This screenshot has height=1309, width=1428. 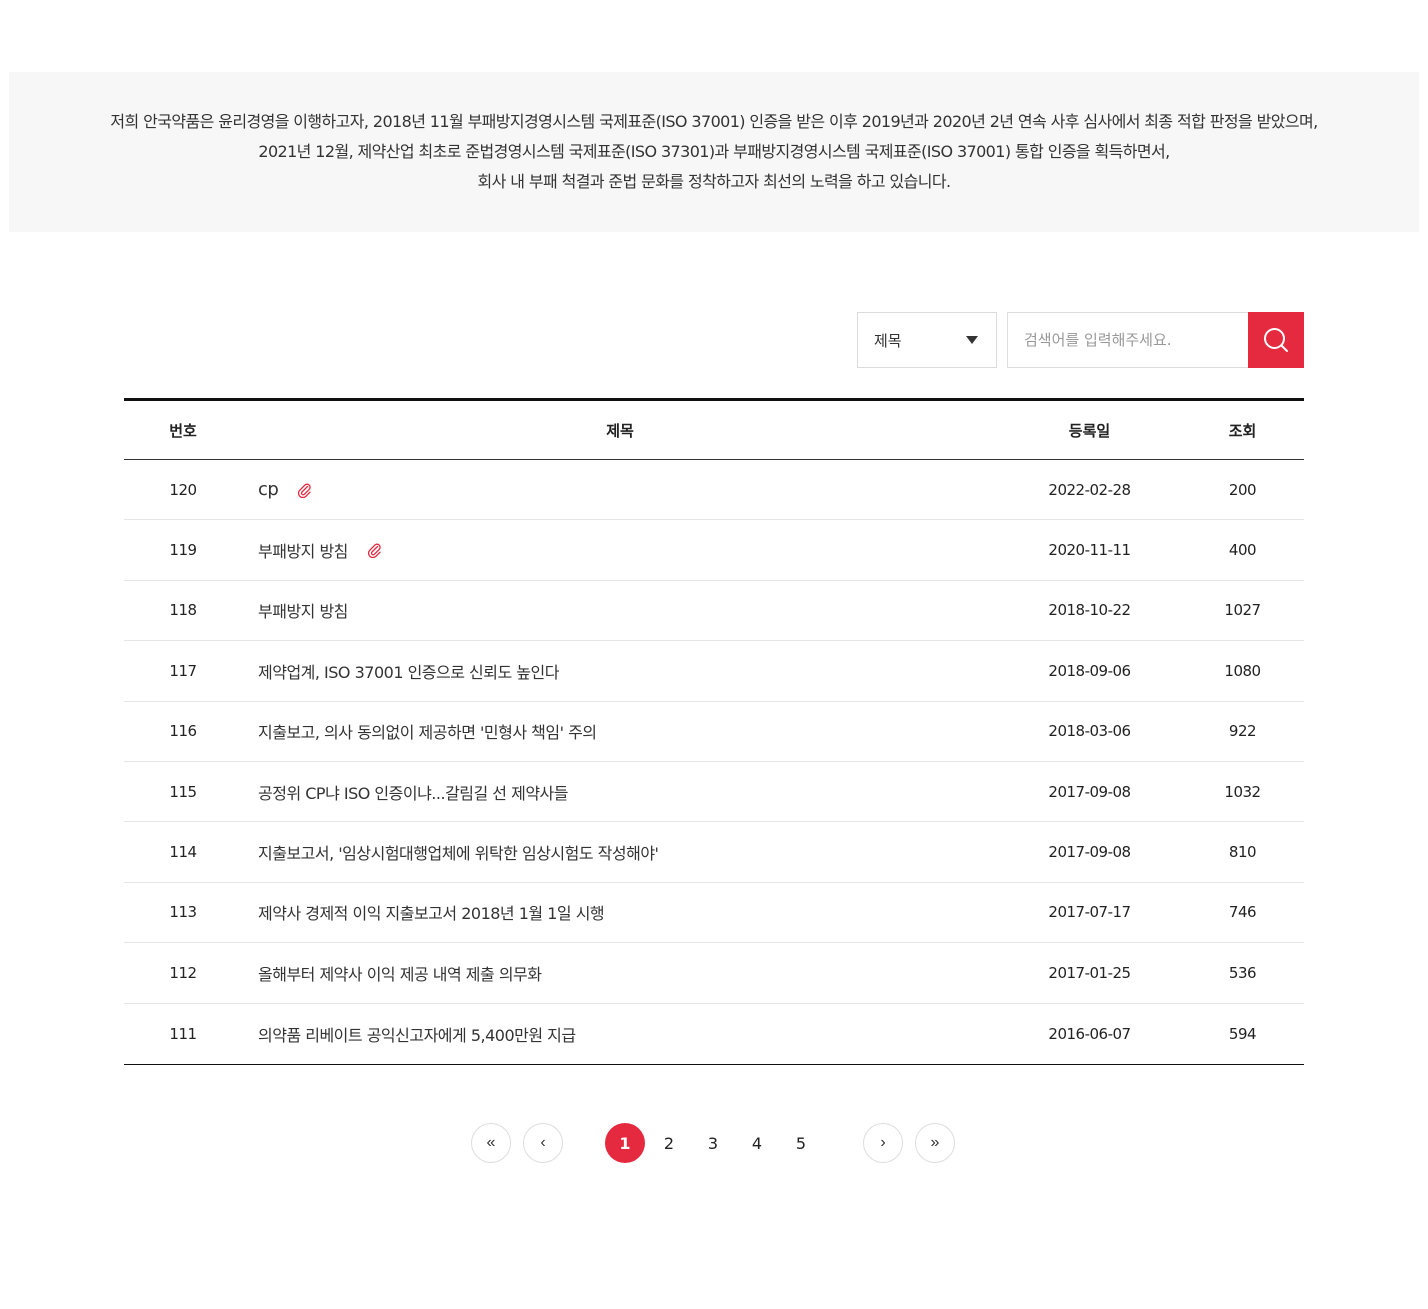 I want to click on row-views: 1032, so click(x=1242, y=791).